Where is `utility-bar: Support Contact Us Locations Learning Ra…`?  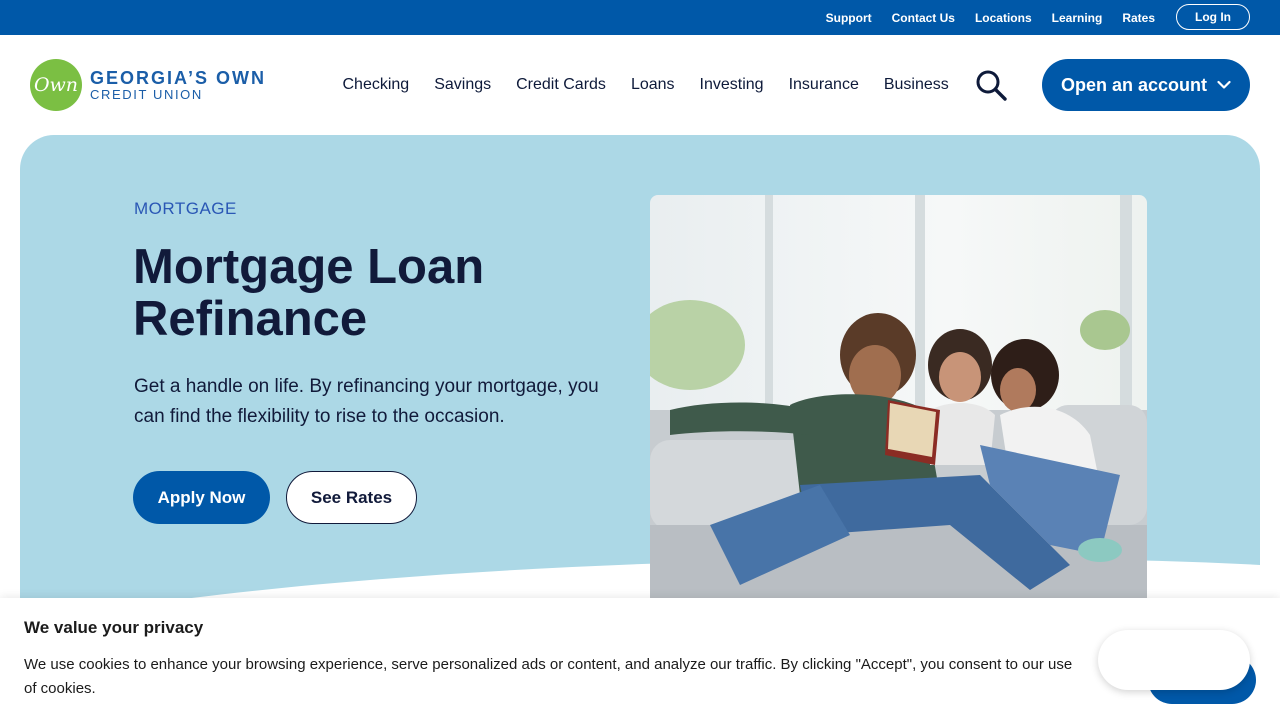 utility-bar: Support Contact Us Locations Learning Ra… is located at coordinates (640, 17).